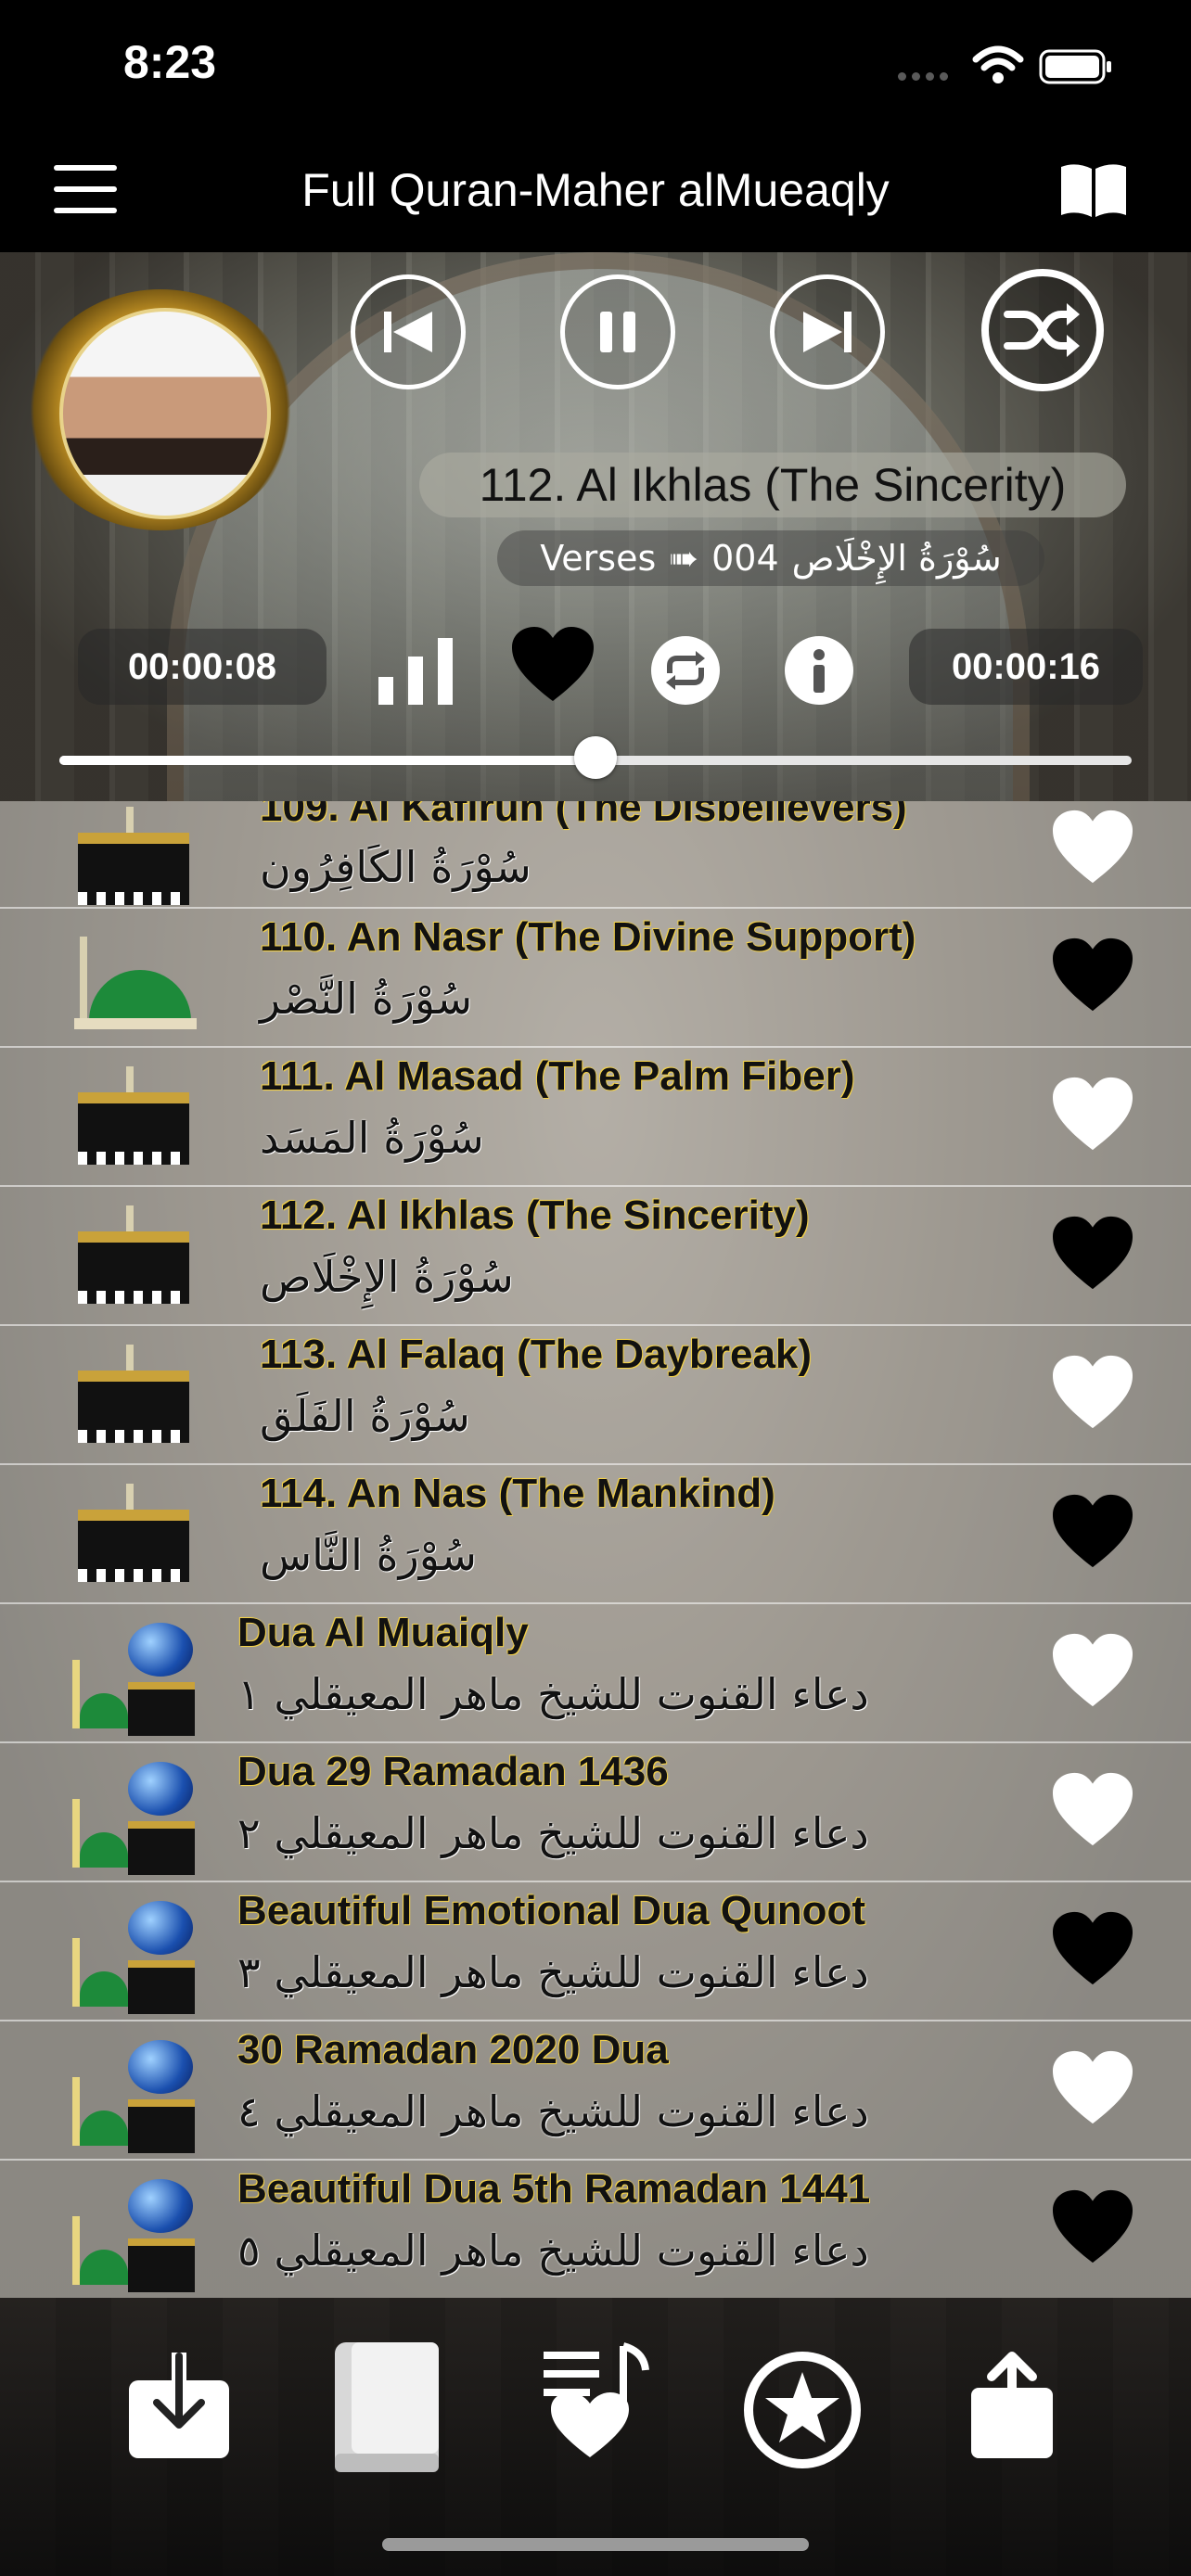 This screenshot has width=1191, height=2576. I want to click on battery-icon, so click(1075, 66).